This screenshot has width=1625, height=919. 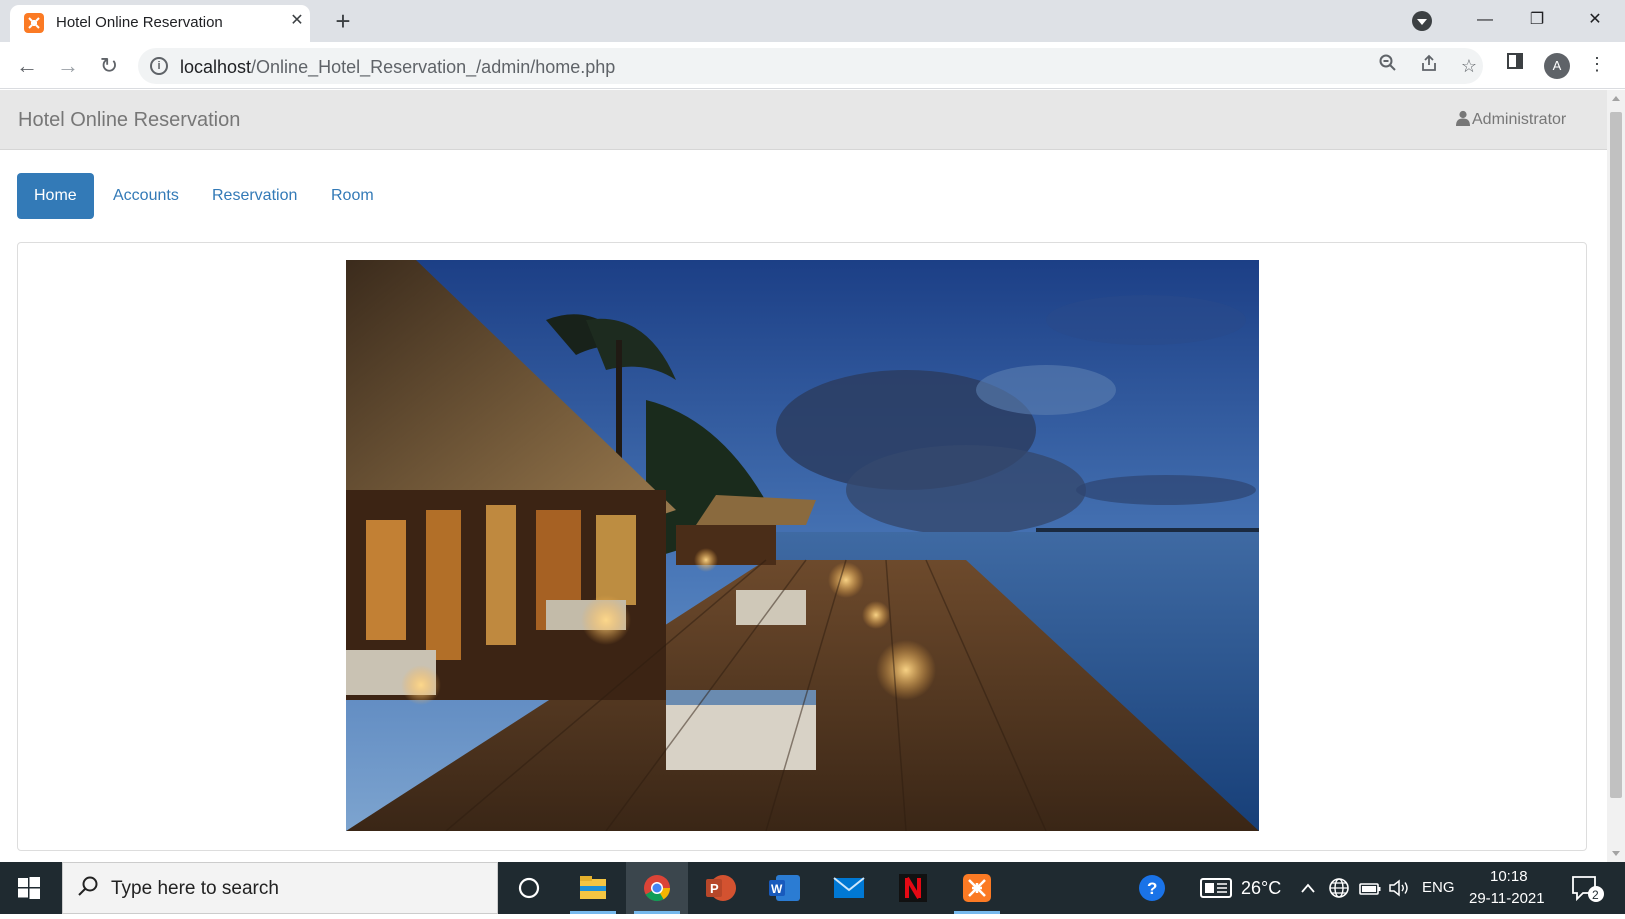 What do you see at coordinates (1616, 455) in the screenshot?
I see `scroll-thumb` at bounding box center [1616, 455].